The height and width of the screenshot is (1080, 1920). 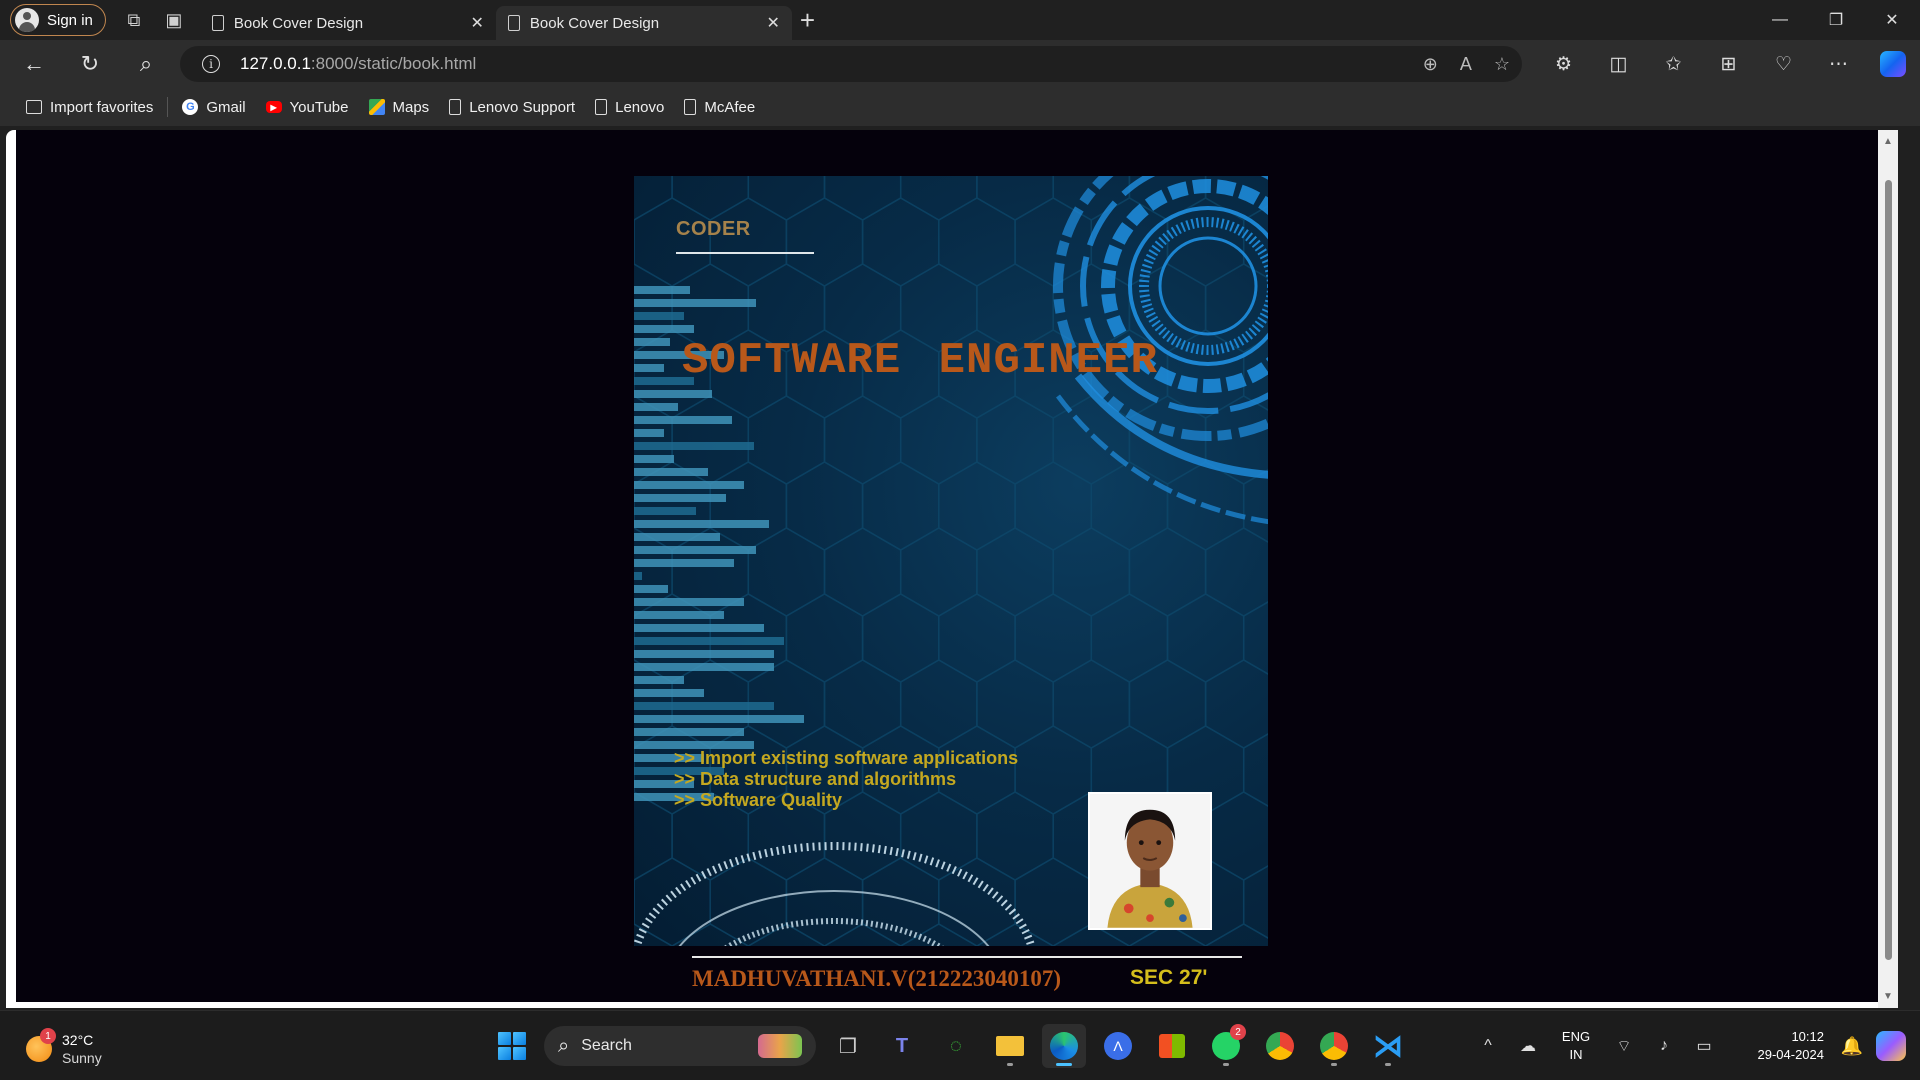 What do you see at coordinates (393, 63) in the screenshot?
I see `url-path: :8000/static/book.html` at bounding box center [393, 63].